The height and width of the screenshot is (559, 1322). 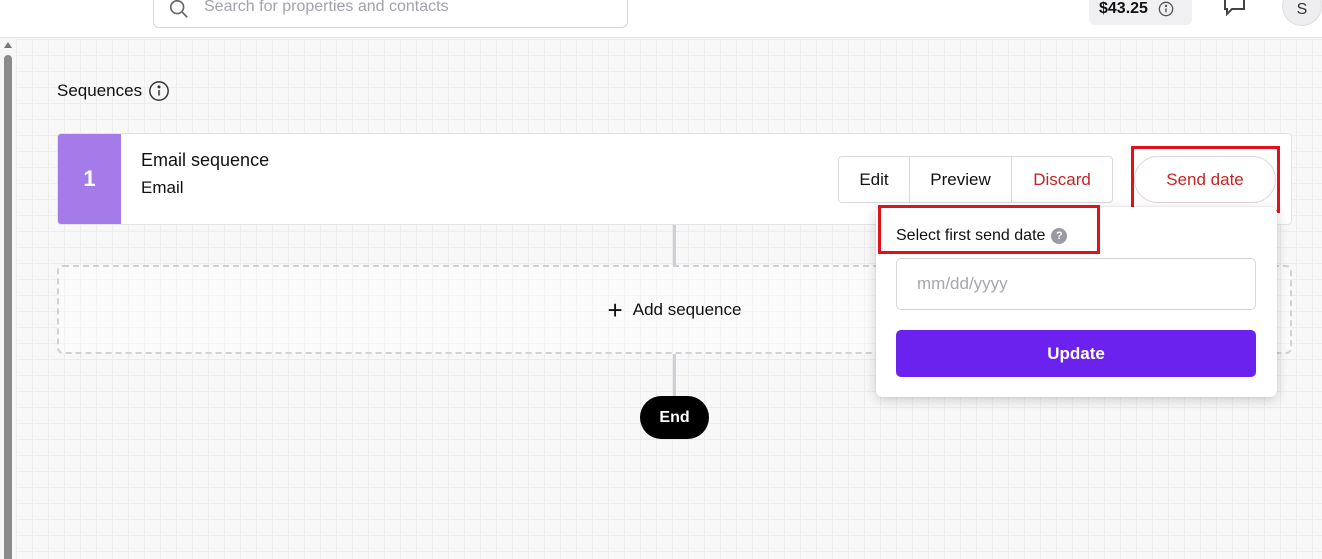 I want to click on send-date-popover: Select first send date ? Update, so click(x=1076, y=302).